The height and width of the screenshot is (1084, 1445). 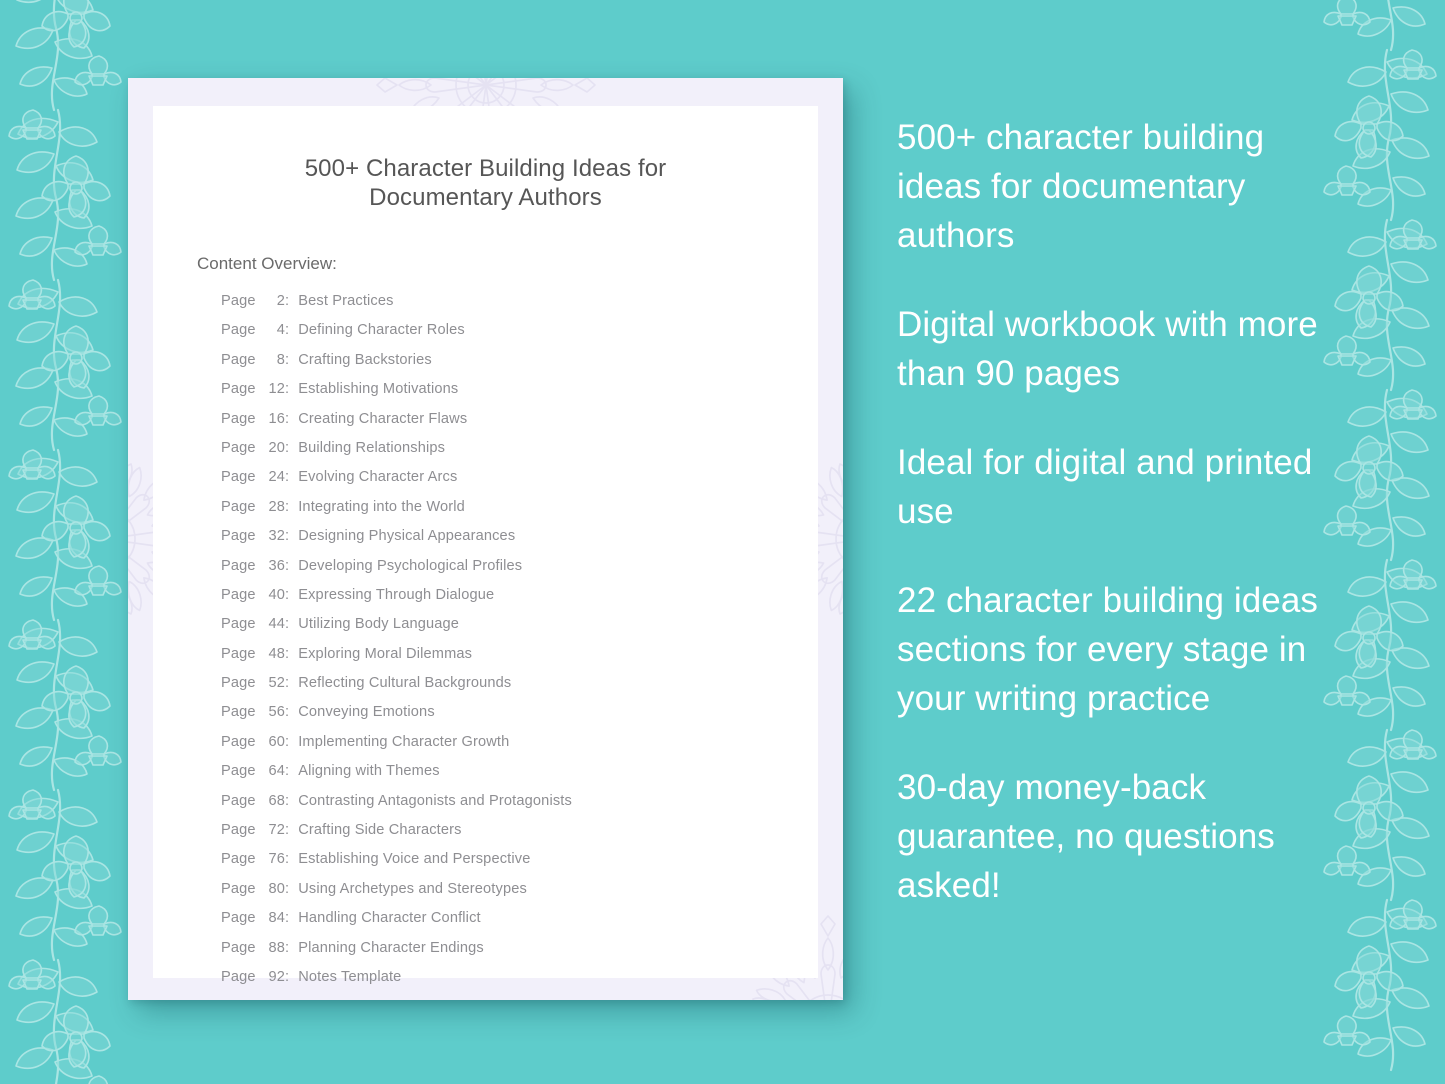 I want to click on toc-row: Page 48: Exploring Moral Dilemmas, so click(x=519, y=660).